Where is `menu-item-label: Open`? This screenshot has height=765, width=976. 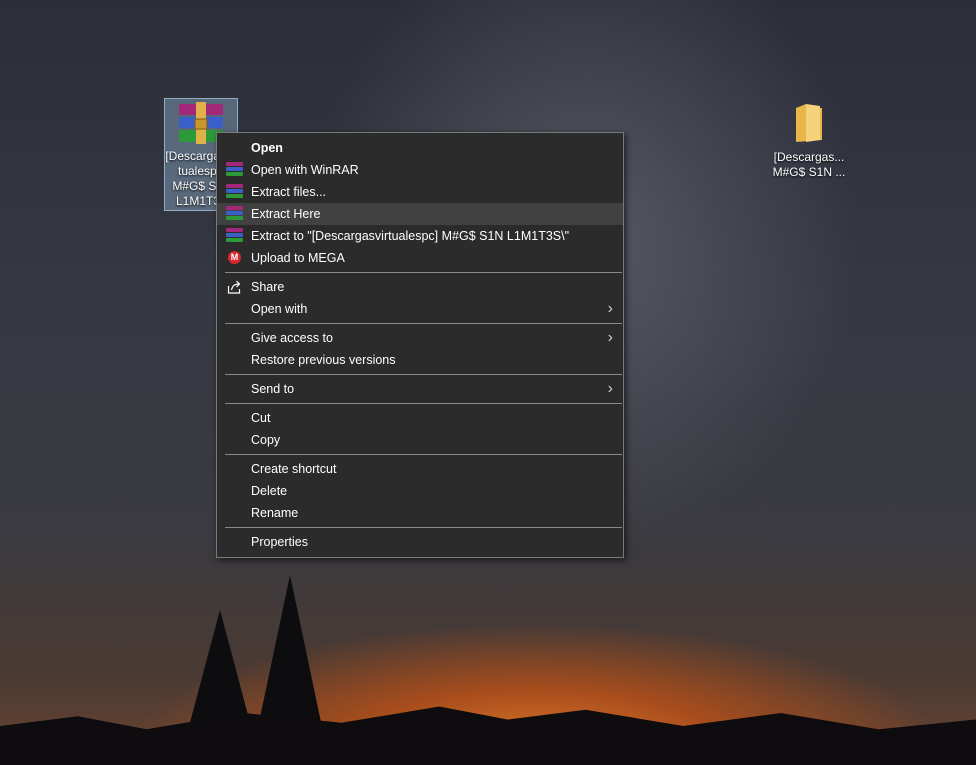 menu-item-label: Open is located at coordinates (267, 148).